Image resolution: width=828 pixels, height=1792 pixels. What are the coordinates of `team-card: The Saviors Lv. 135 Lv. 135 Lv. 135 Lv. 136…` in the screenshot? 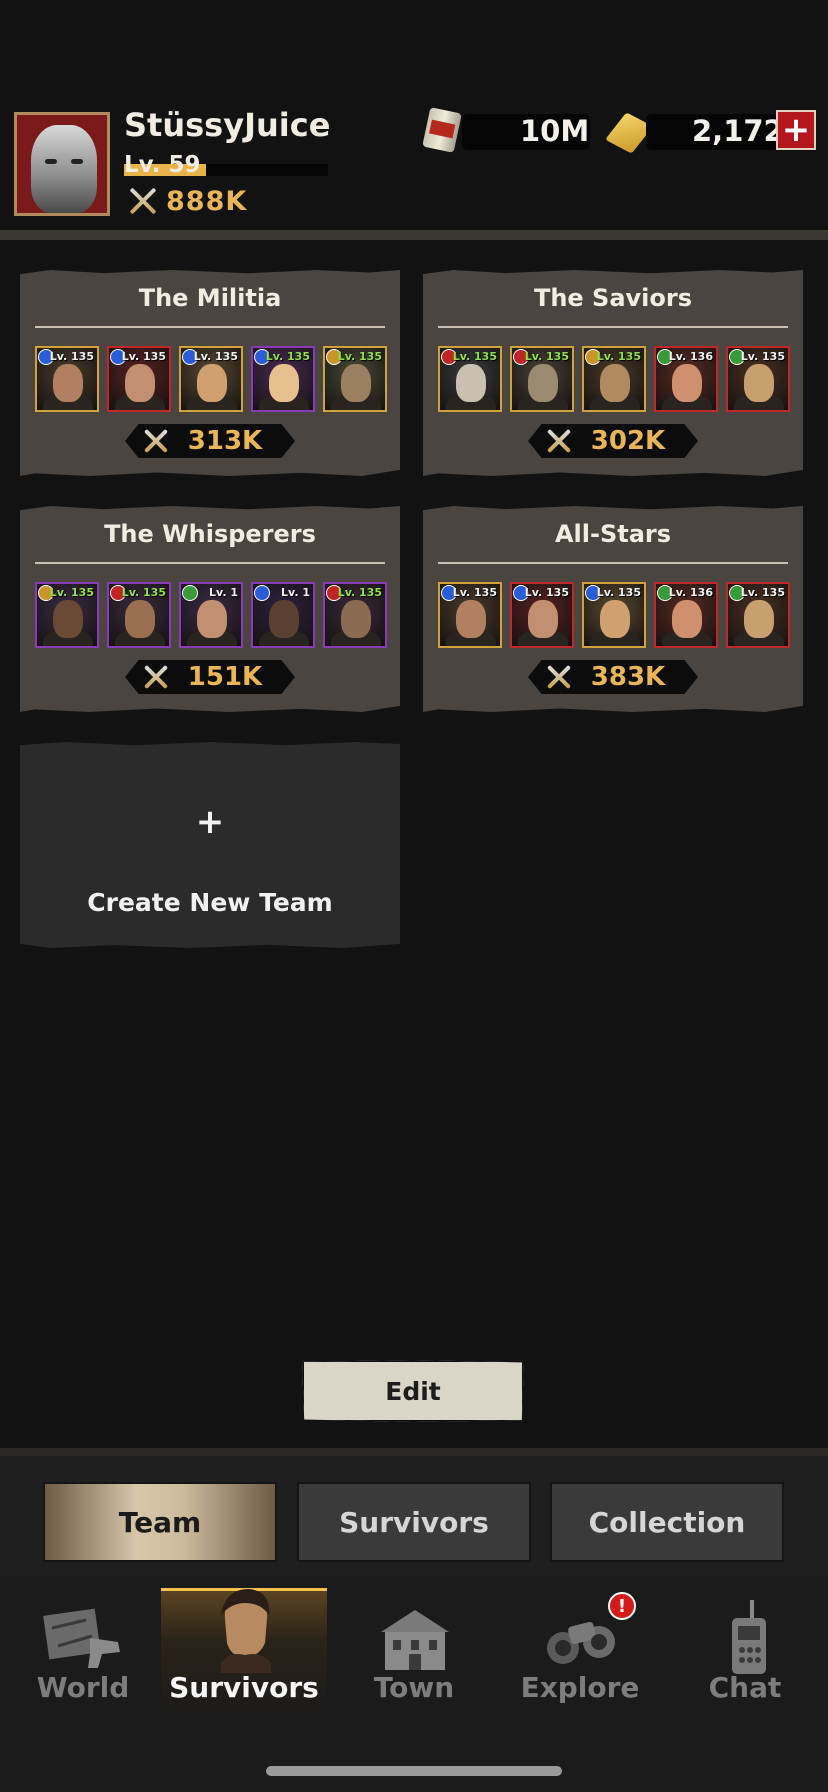 It's located at (613, 373).